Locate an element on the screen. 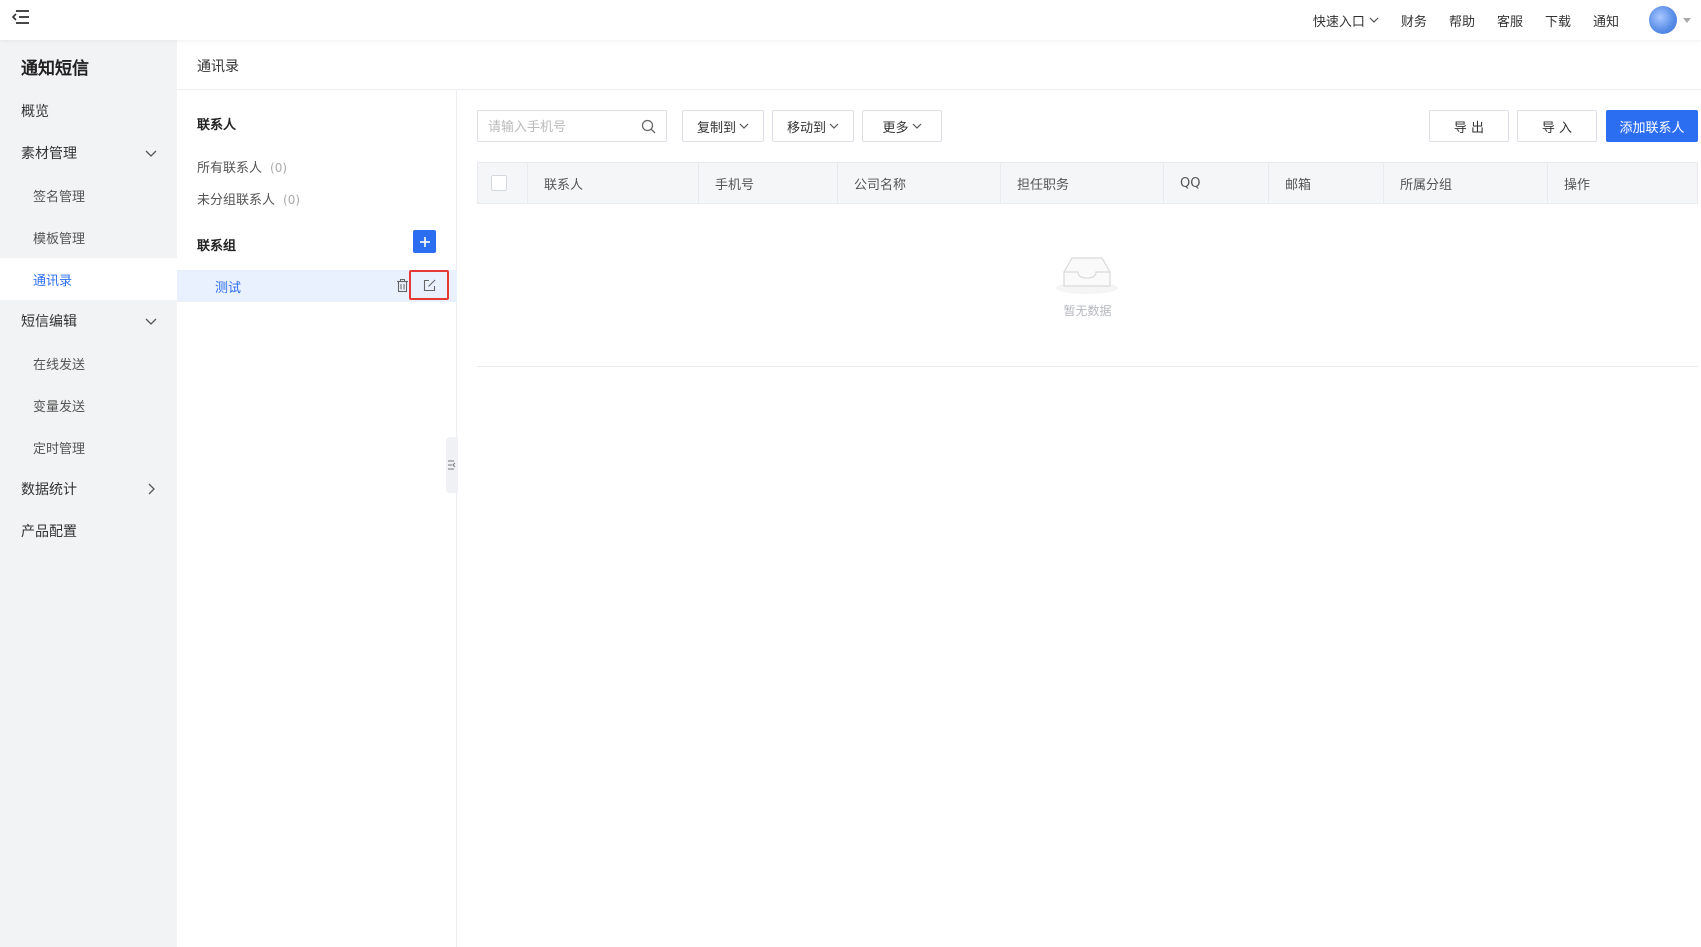 The height and width of the screenshot is (947, 1701). copy-to-label: 复制到 is located at coordinates (716, 128).